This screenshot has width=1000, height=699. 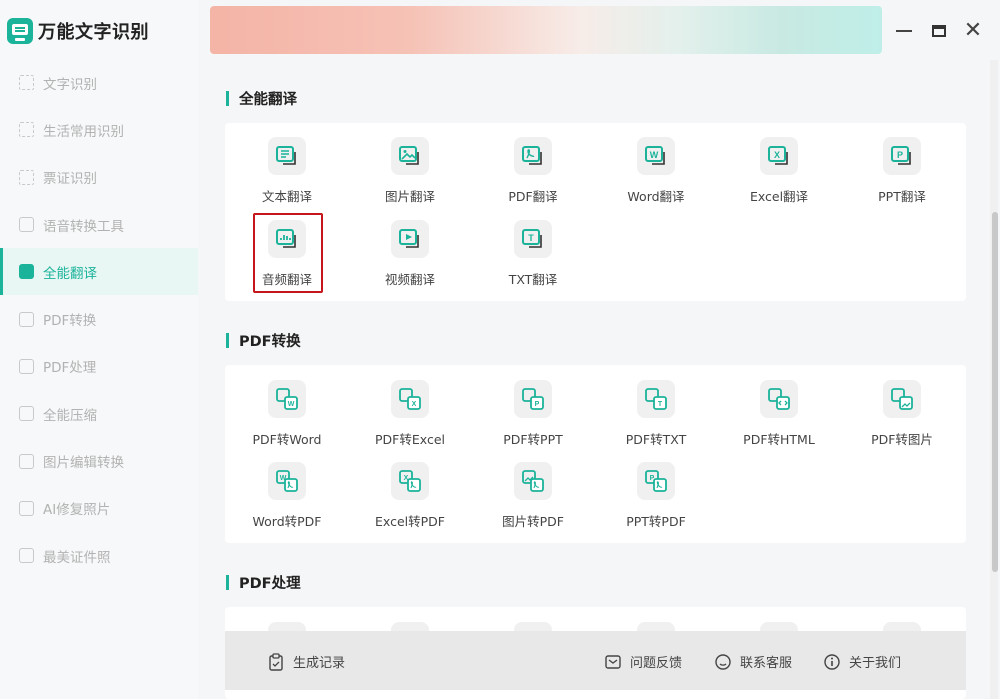 I want to click on tool-pdf-to-html: PDF转HTML, so click(x=779, y=416).